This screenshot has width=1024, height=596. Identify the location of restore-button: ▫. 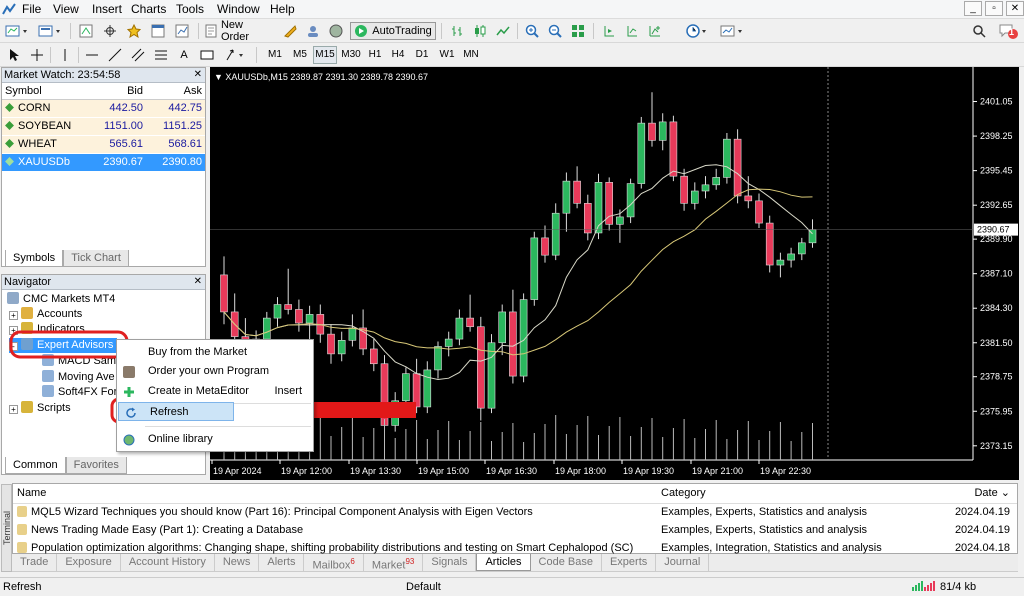
(994, 8).